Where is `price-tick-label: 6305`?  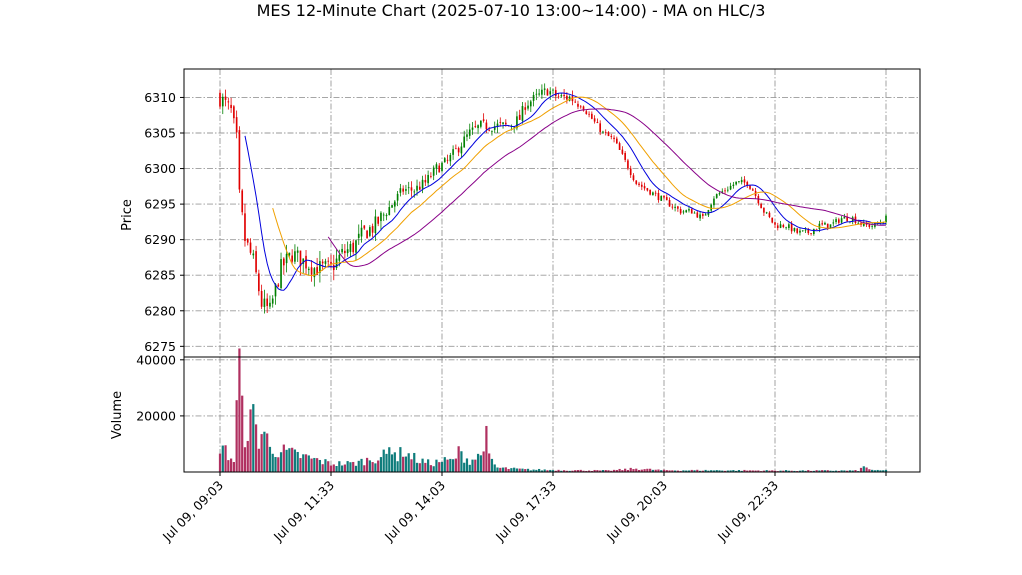 price-tick-label: 6305 is located at coordinates (160, 133).